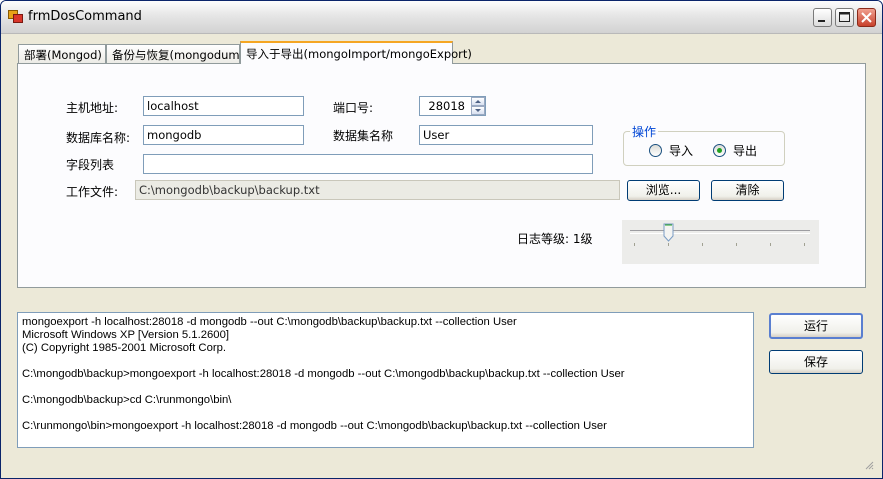 This screenshot has width=883, height=479. I want to click on collection-label: 数据集名称, so click(363, 136).